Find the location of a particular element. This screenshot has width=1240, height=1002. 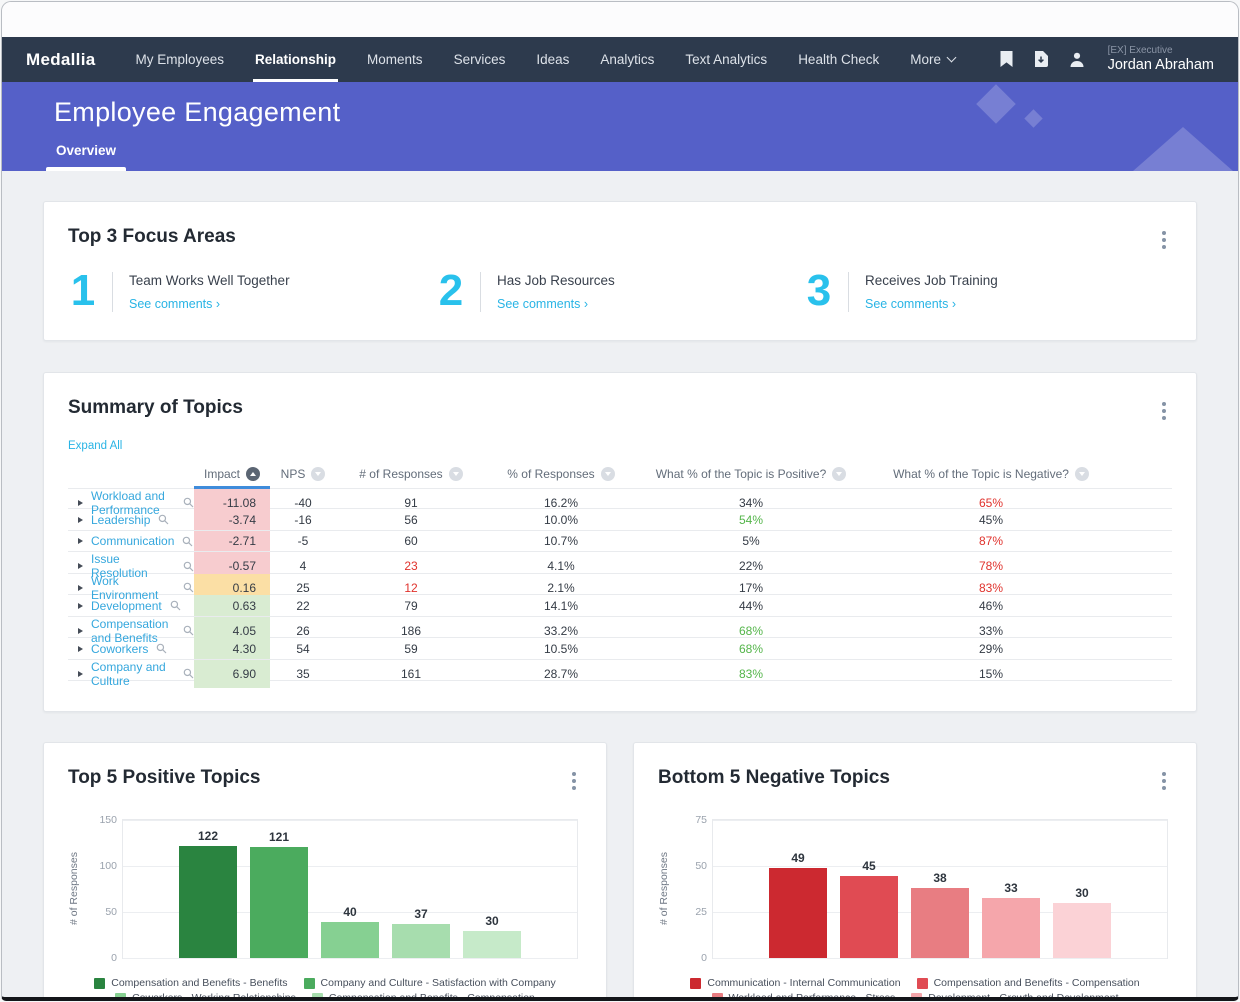

bar-leadership-satisfaction-with-leadership: 30 is located at coordinates (492, 936).